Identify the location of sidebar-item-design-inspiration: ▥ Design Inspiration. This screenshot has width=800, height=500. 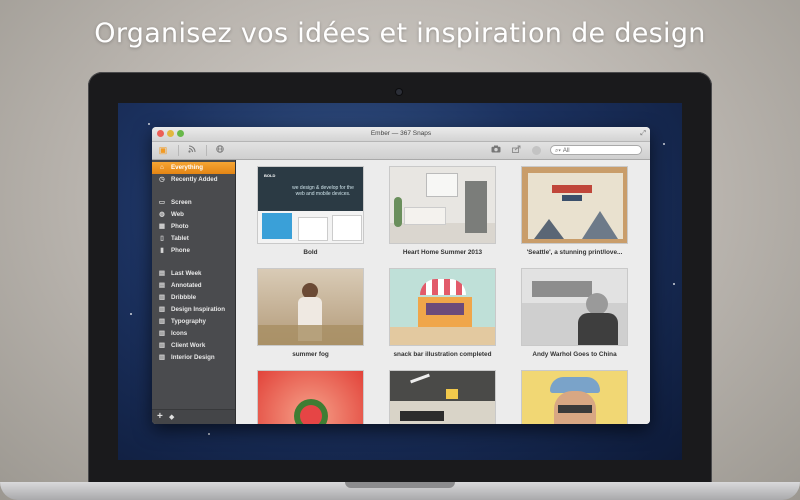
(193, 310).